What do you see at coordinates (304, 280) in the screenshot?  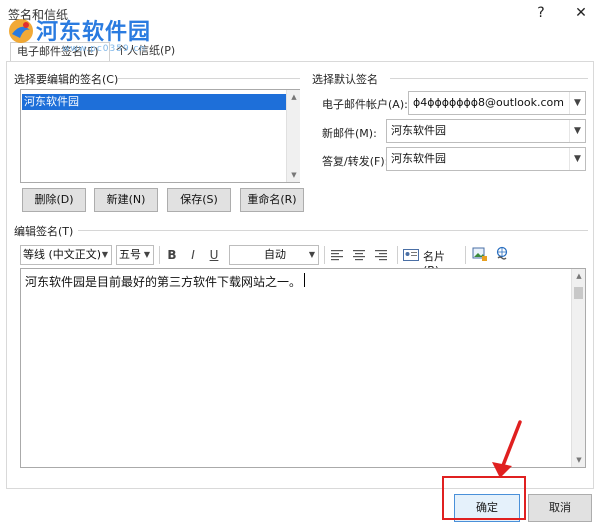 I see `text-caret` at bounding box center [304, 280].